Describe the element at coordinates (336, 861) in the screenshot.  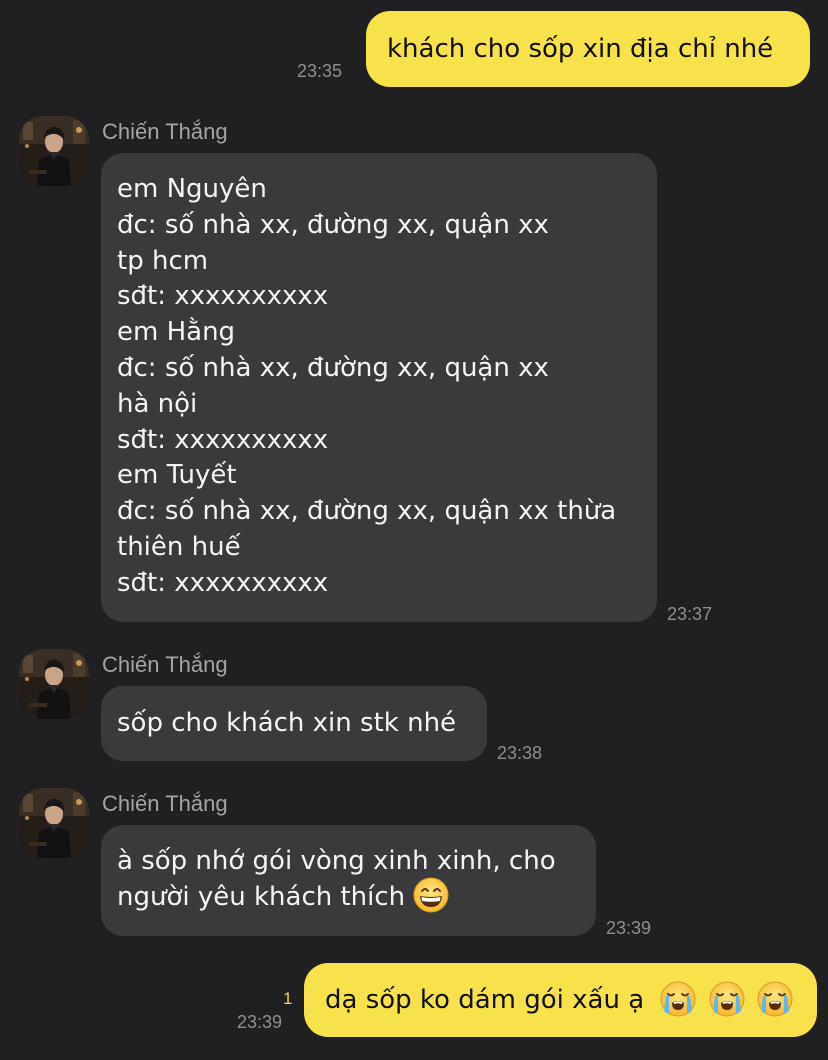
I see `message-text-line: à sốp nhớ gói vòng xinh xinh, cho` at that location.